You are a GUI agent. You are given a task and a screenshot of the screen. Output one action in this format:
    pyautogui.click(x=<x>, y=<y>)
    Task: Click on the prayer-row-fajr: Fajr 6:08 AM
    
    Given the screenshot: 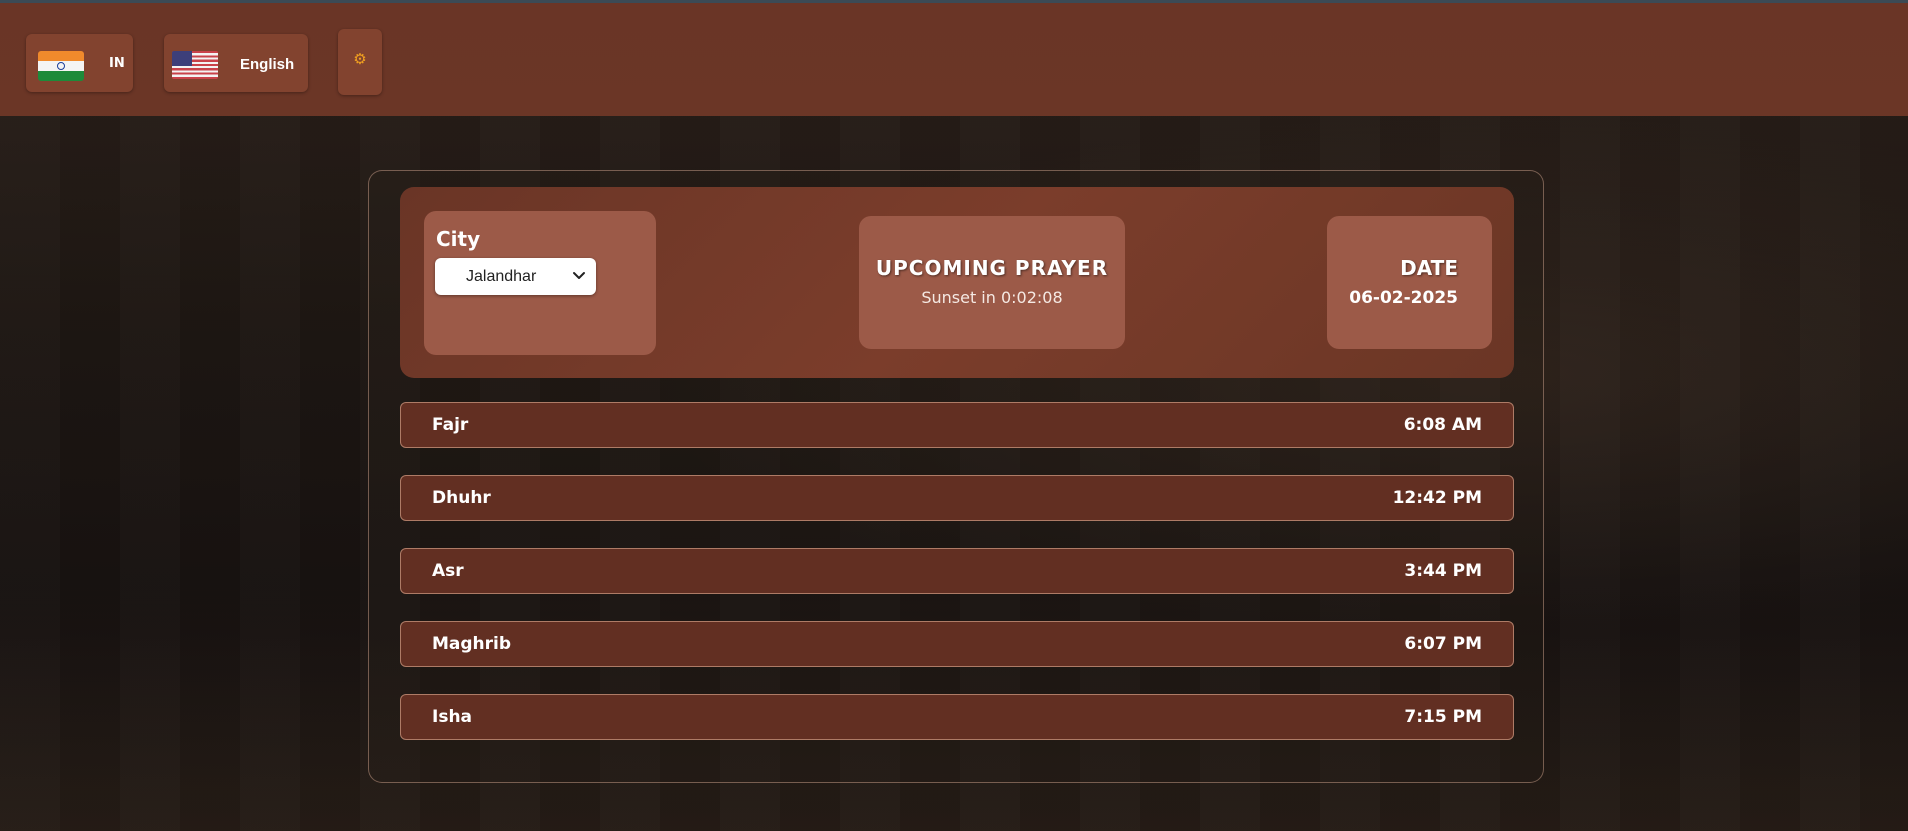 What is the action you would take?
    pyautogui.click(x=957, y=425)
    